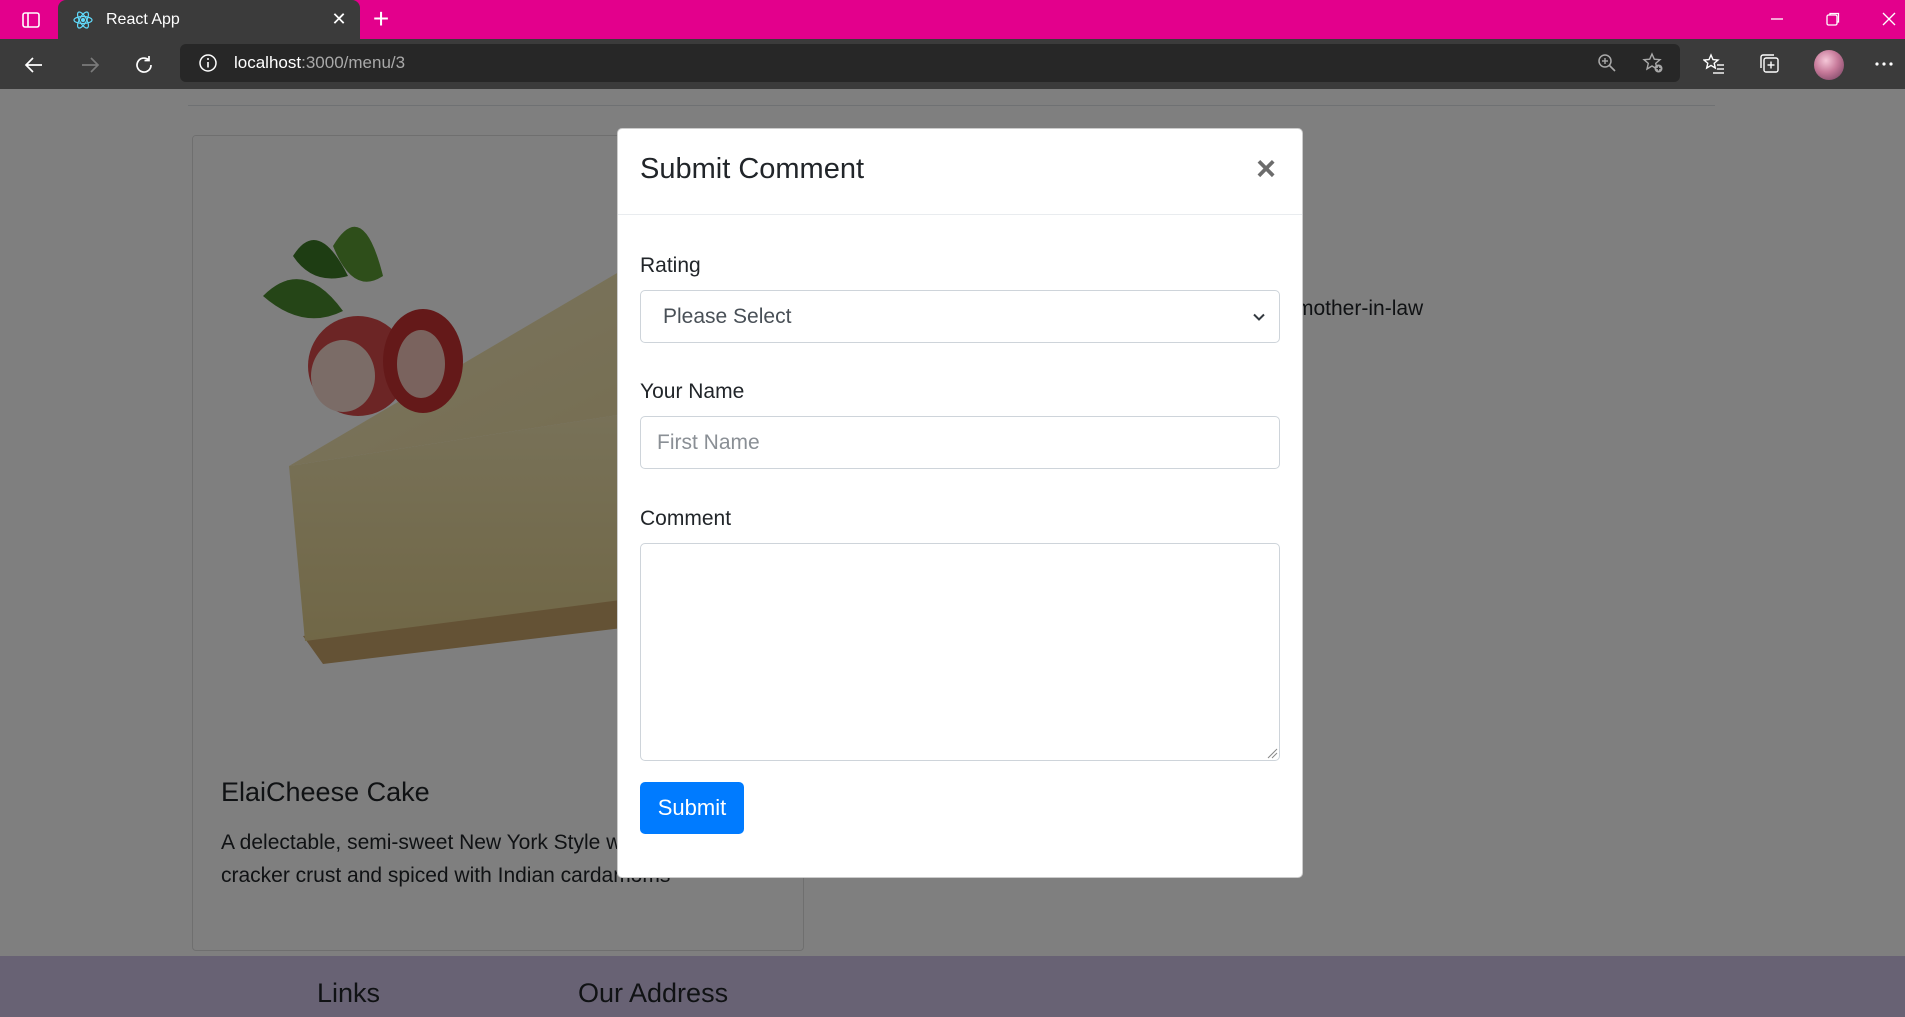 This screenshot has height=1017, width=1905. I want to click on rating-select: Please Select, so click(960, 316).